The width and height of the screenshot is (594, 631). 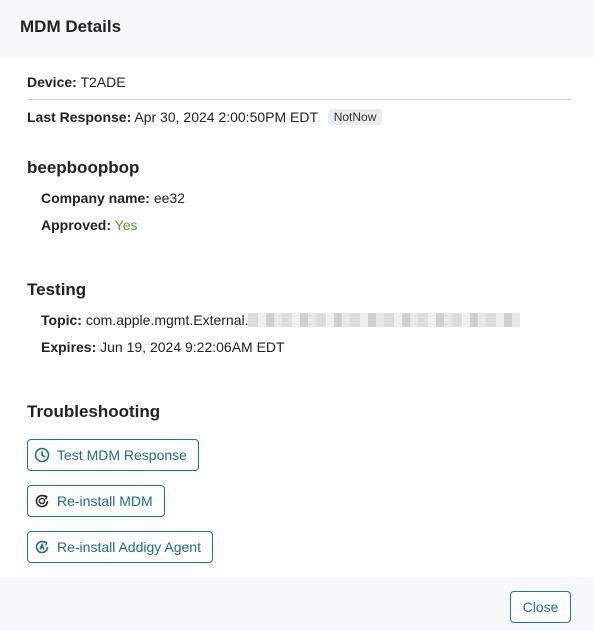 What do you see at coordinates (167, 320) in the screenshot?
I see `topic-value: com.apple.mgmt.External.` at bounding box center [167, 320].